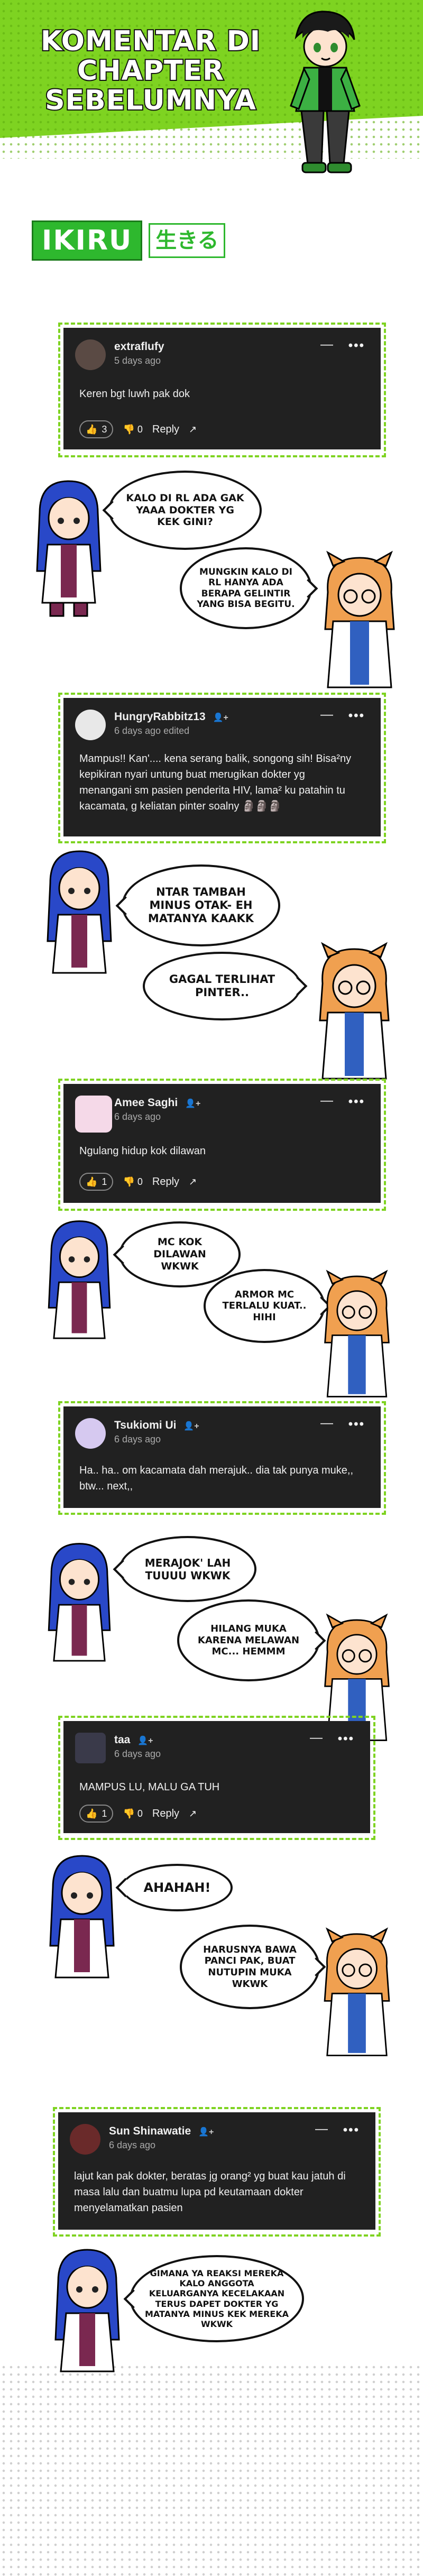  What do you see at coordinates (177, 1887) in the screenshot?
I see `speech-bubble: AHAHAH!` at bounding box center [177, 1887].